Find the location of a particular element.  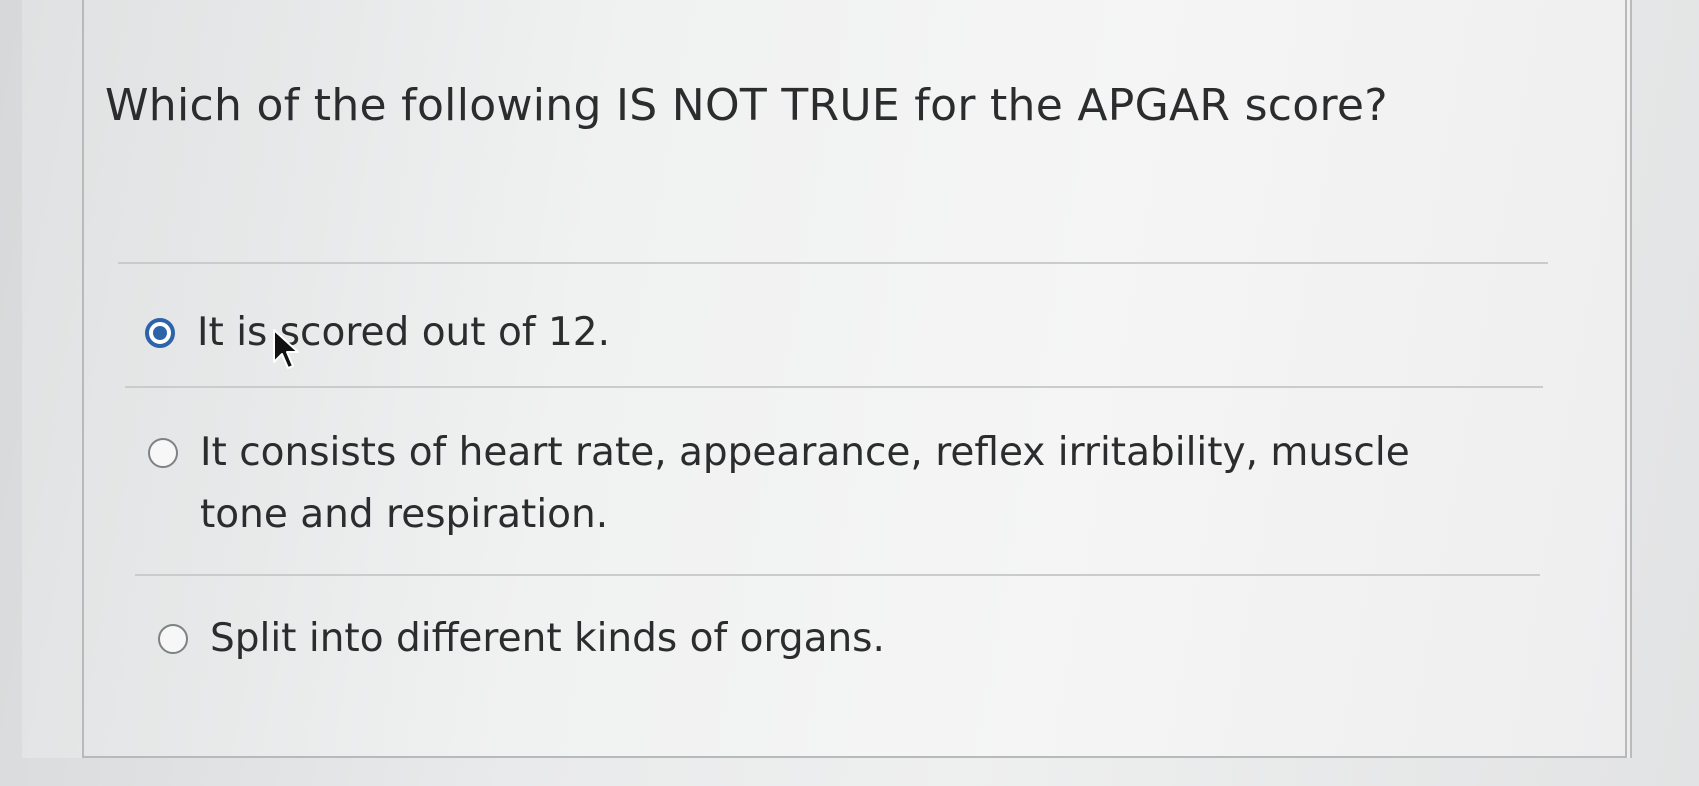

option-3: Split into different kinds of organs. is located at coordinates (808, 642).